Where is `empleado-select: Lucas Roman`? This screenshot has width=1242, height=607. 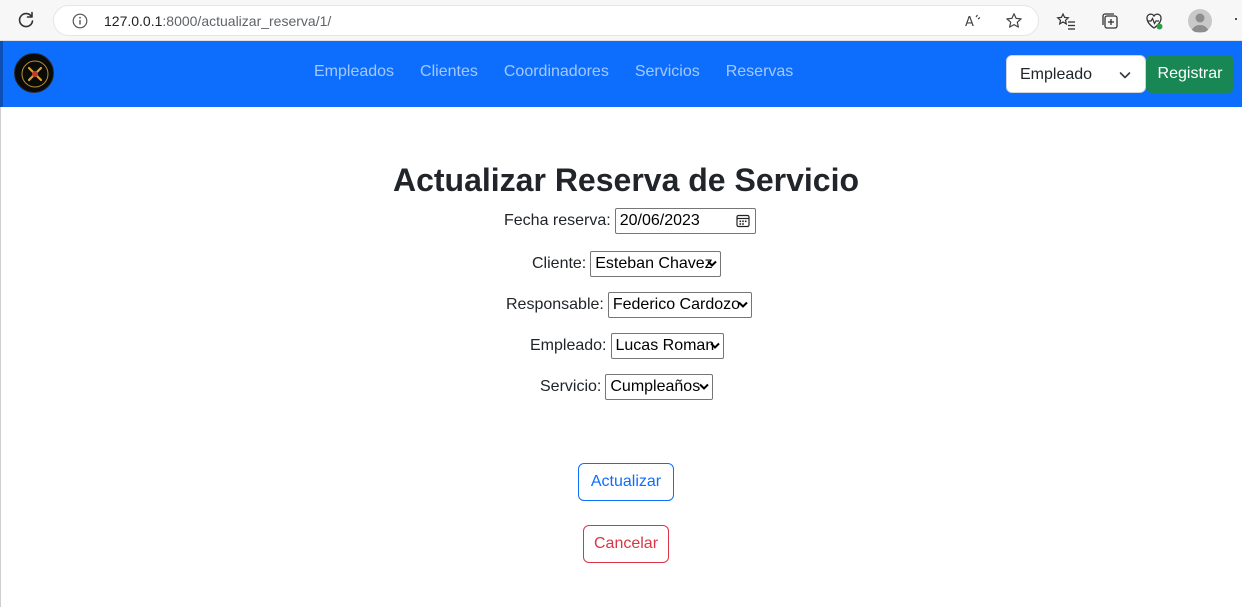 empleado-select: Lucas Roman is located at coordinates (667, 346).